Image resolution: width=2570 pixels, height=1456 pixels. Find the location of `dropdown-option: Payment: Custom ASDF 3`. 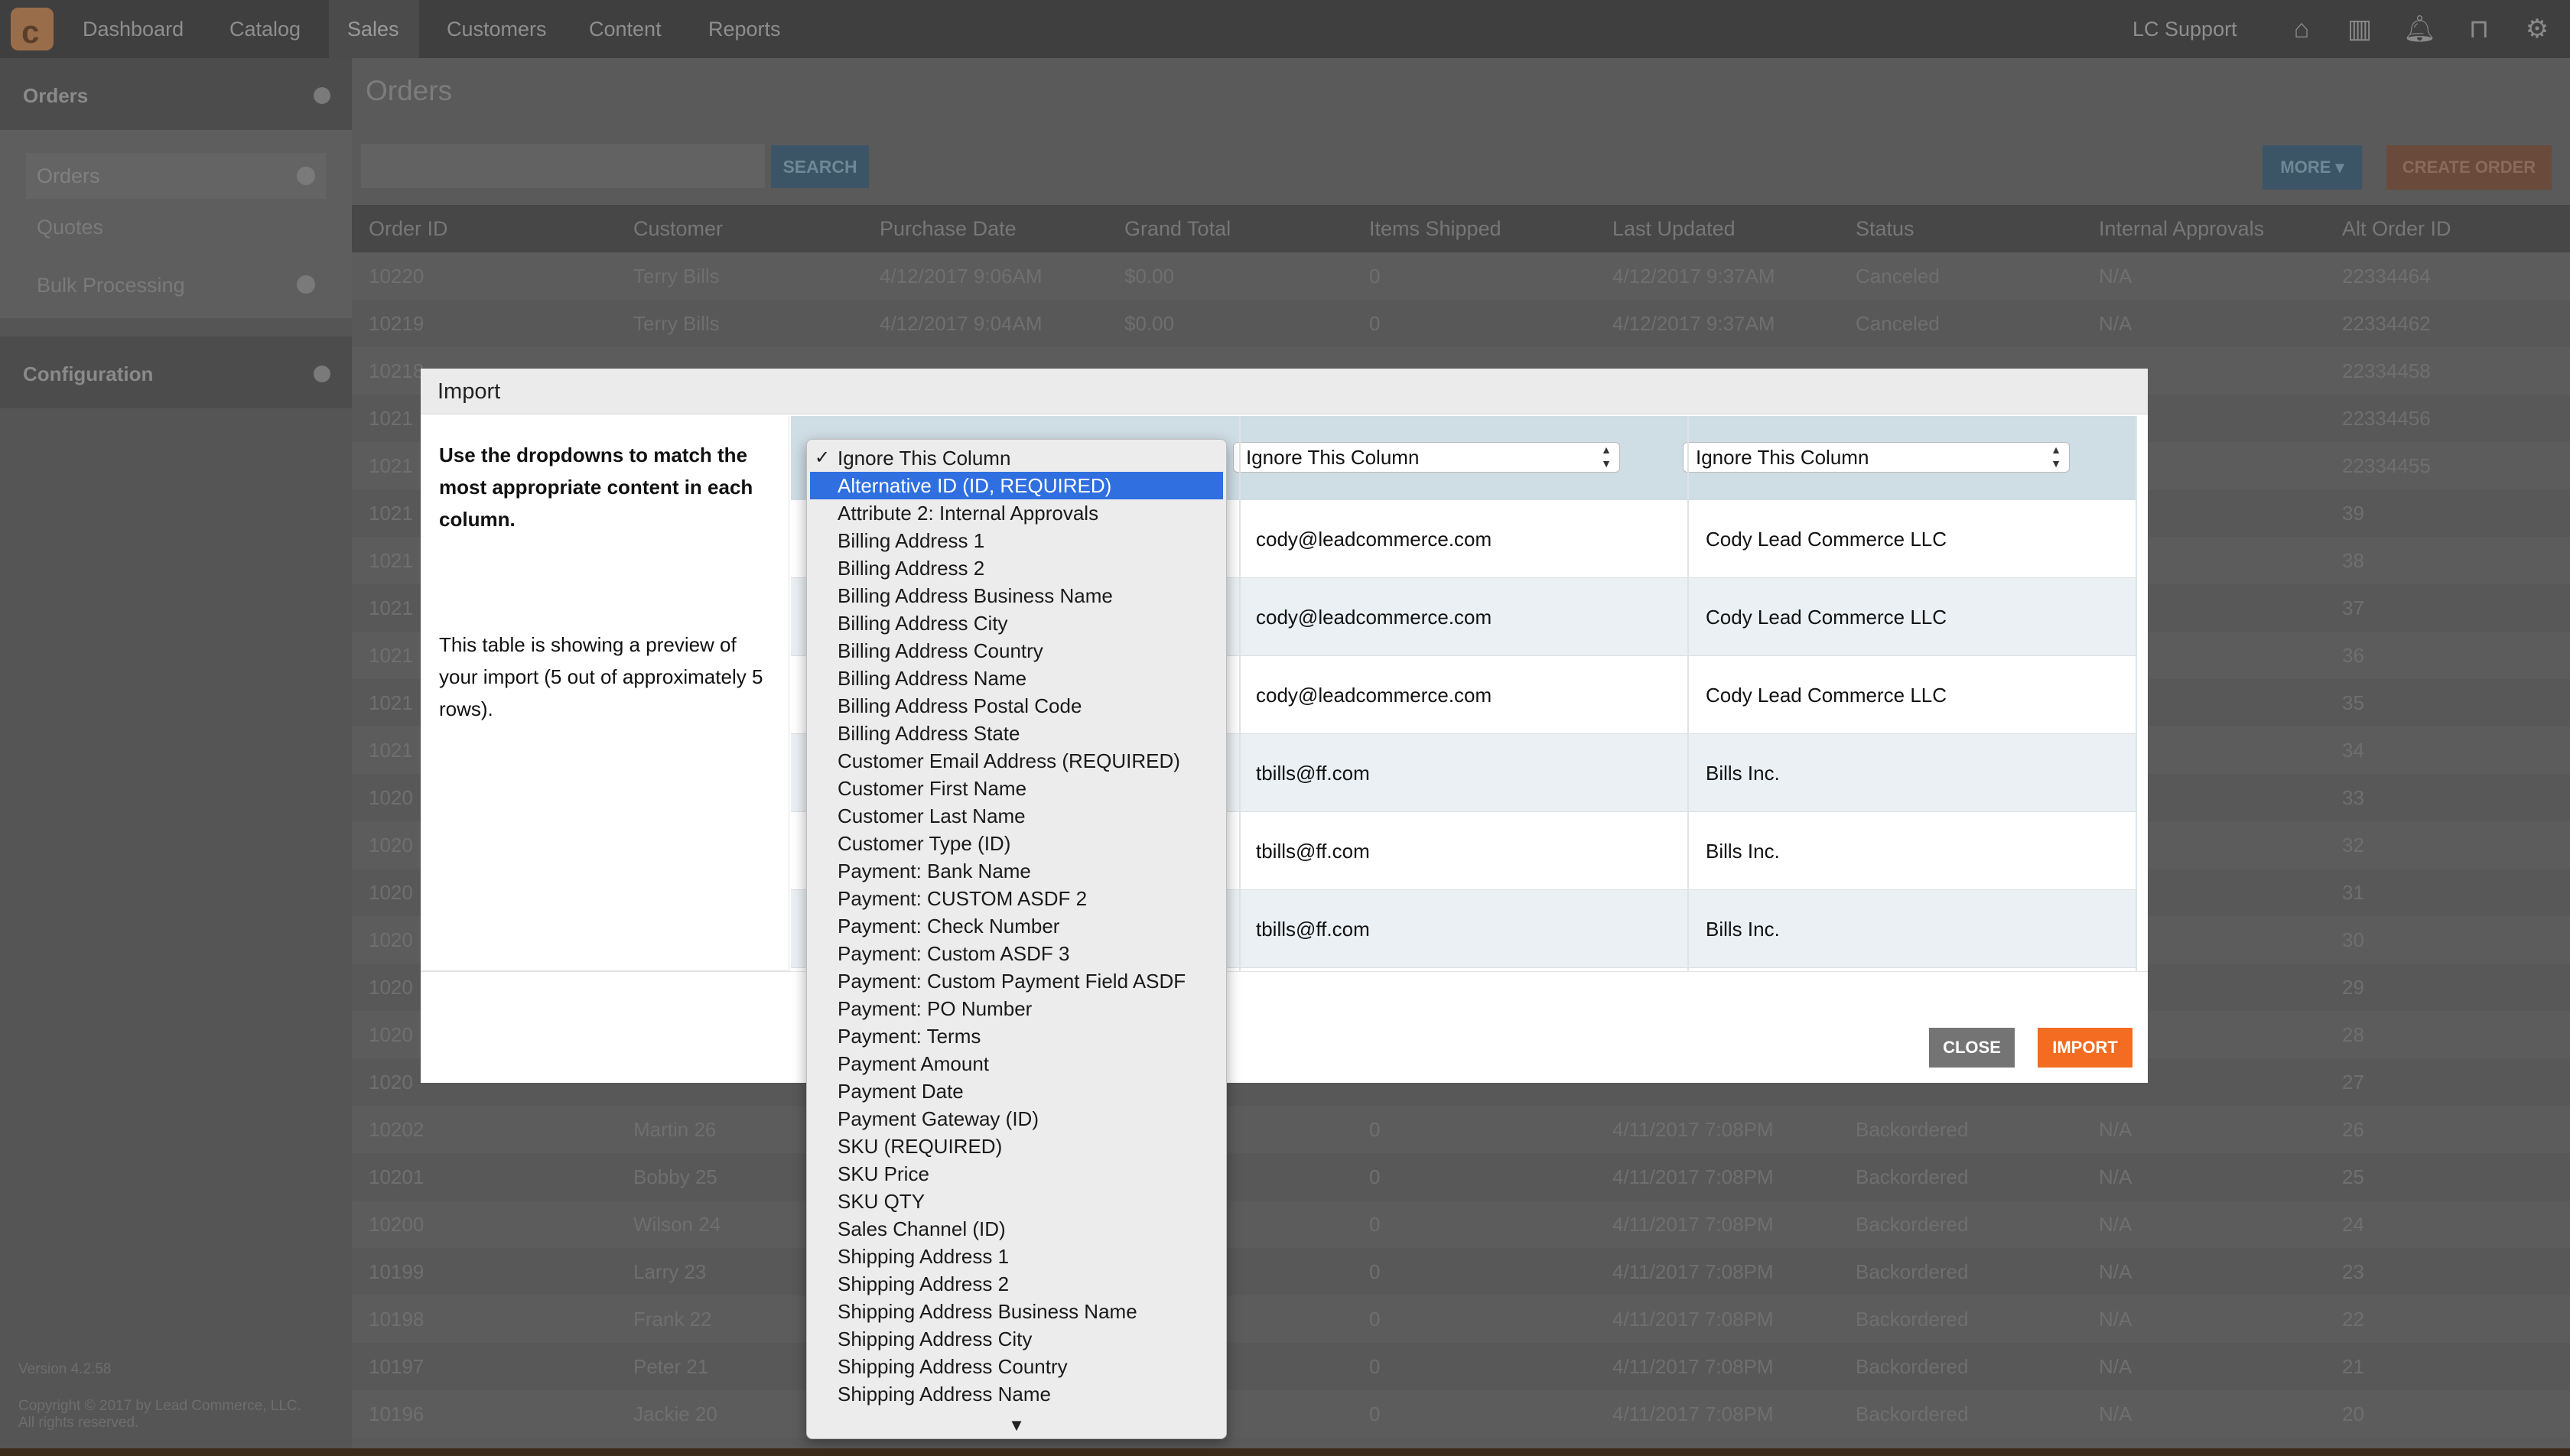

dropdown-option: Payment: Custom ASDF 3 is located at coordinates (1016, 953).